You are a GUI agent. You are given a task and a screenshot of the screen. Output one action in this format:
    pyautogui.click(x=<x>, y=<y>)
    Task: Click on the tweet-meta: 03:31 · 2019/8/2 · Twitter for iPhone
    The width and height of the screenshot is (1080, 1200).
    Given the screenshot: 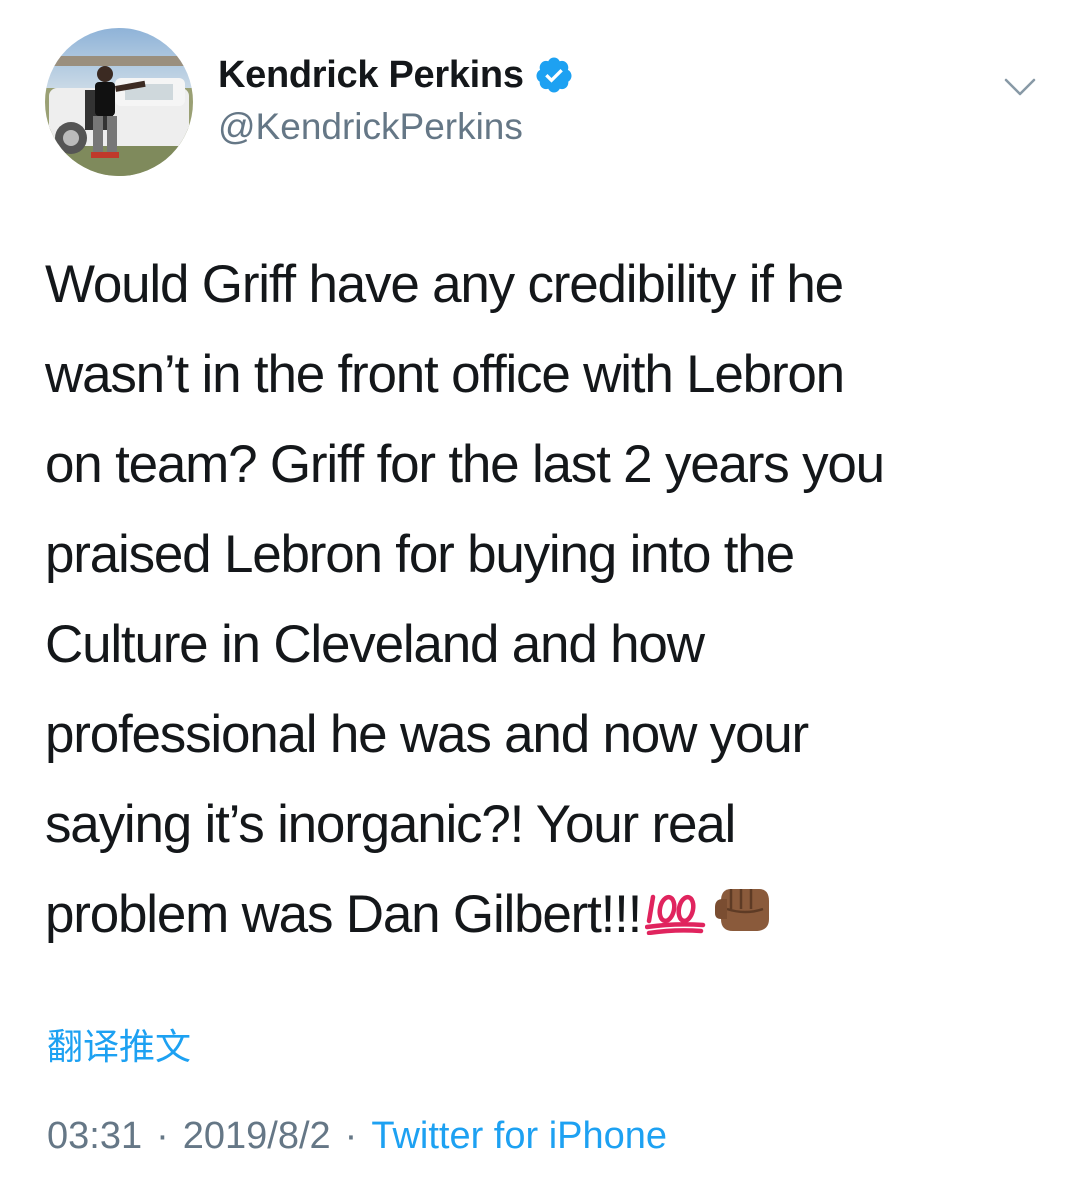 What is the action you would take?
    pyautogui.click(x=357, y=1136)
    